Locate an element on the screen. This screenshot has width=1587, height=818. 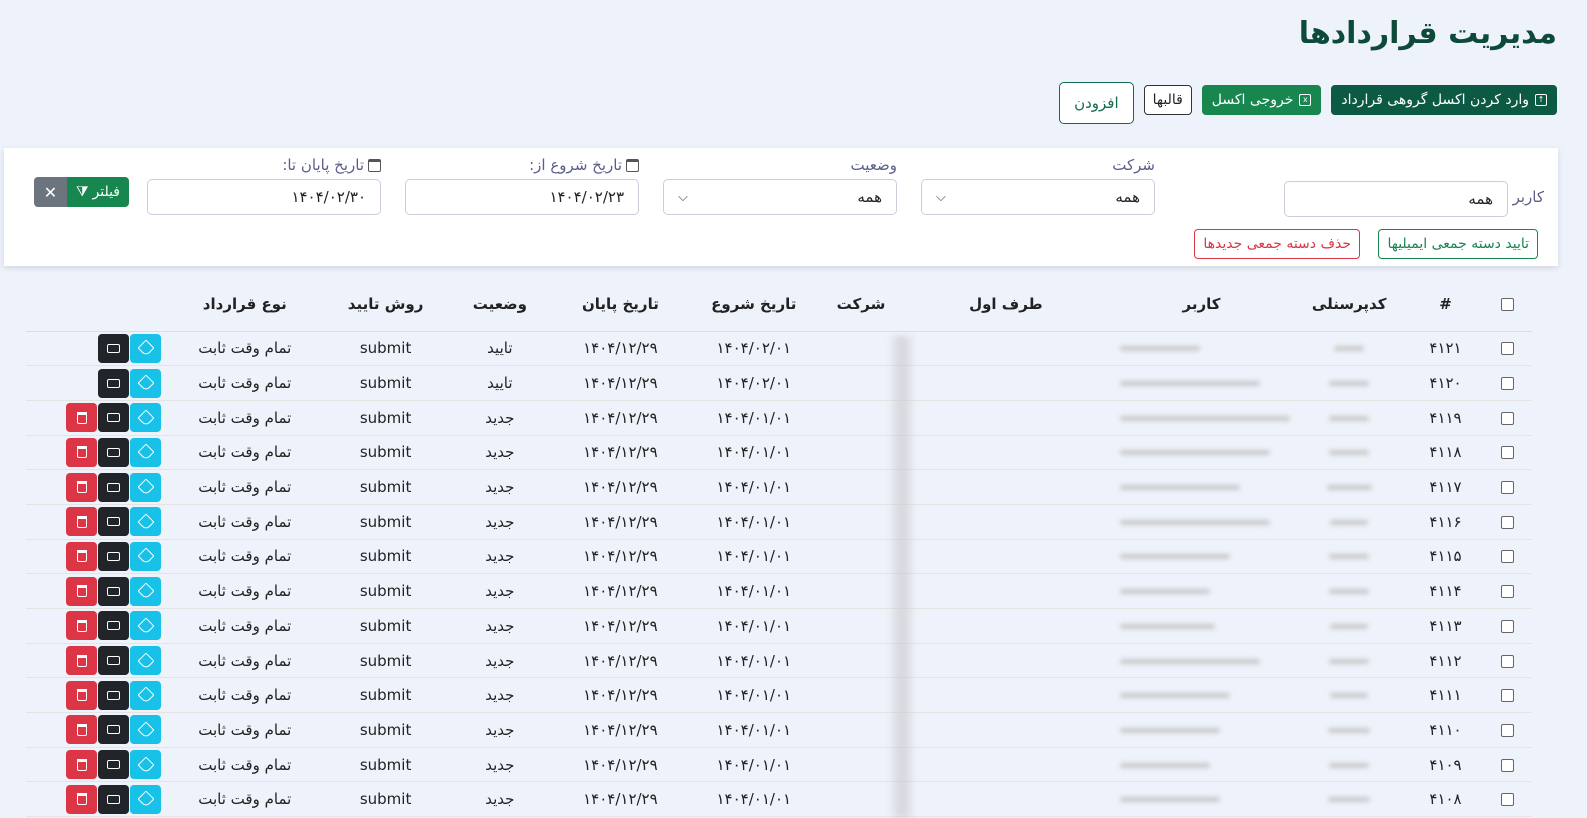
row-id: ۴۱۰۹ is located at coordinates (1445, 765).